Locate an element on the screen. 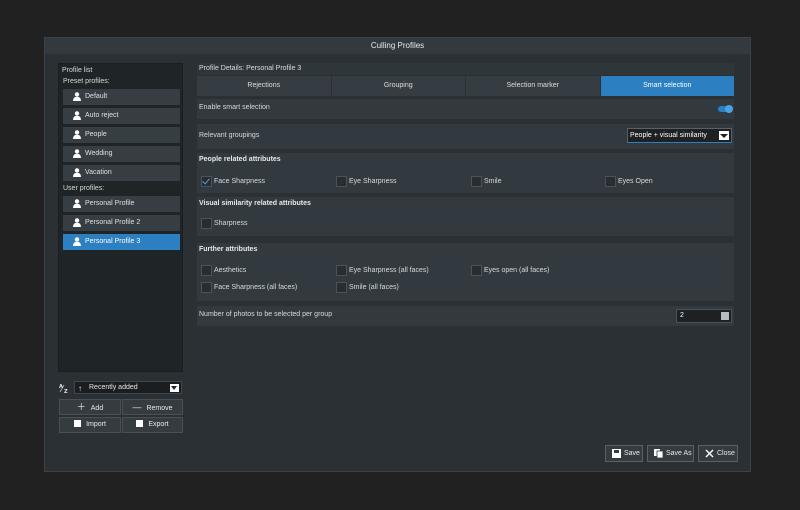  tab-selection-marker: Selection marker is located at coordinates (533, 86).